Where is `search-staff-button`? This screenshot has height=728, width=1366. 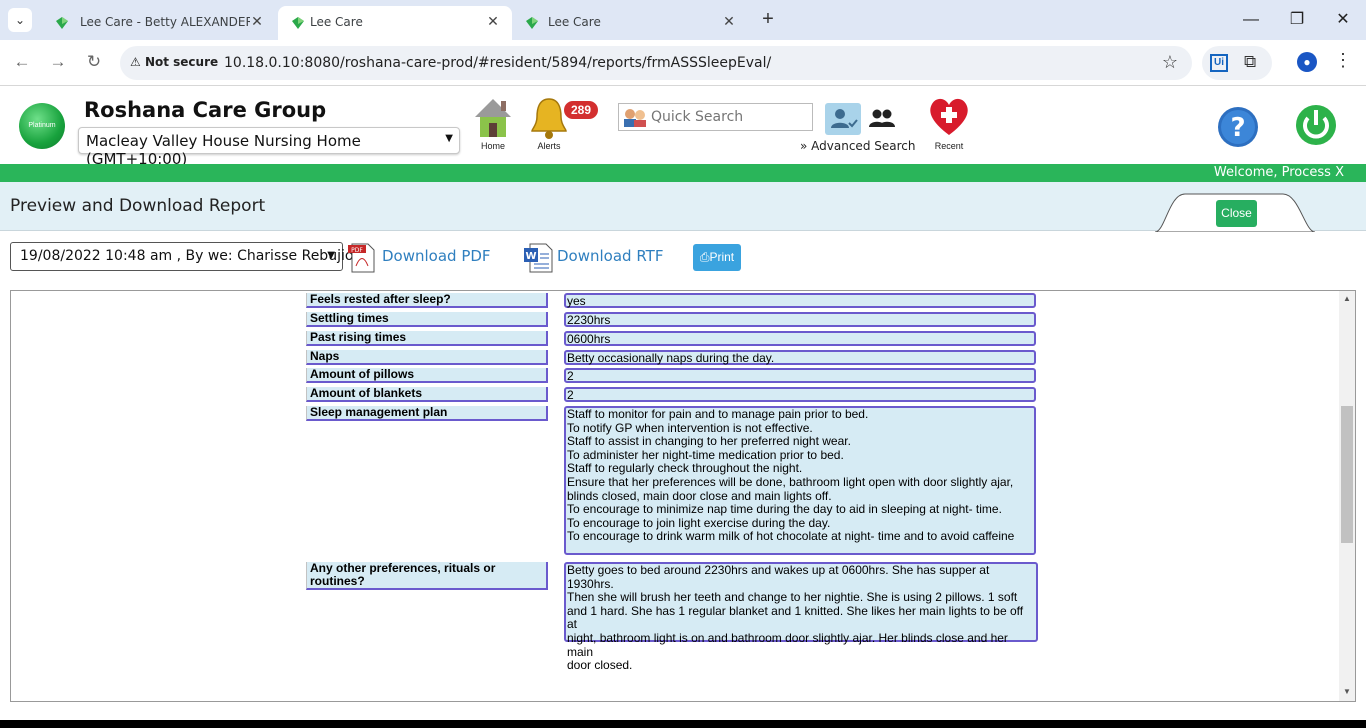
search-staff-button is located at coordinates (882, 119).